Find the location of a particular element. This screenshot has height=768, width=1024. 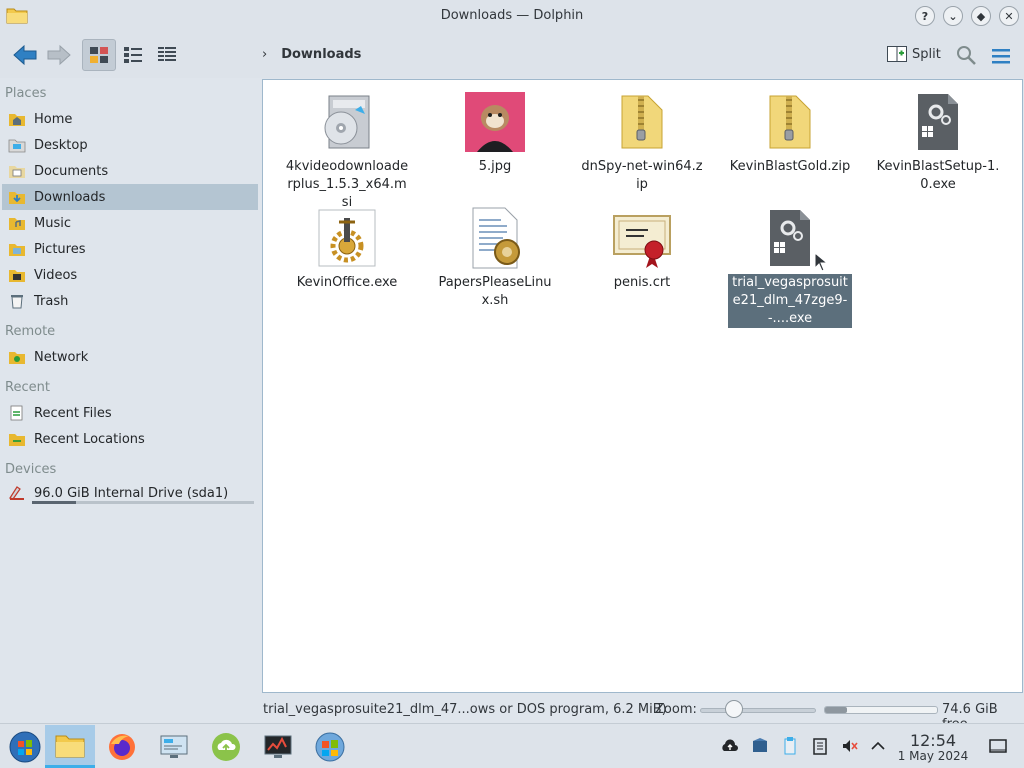

breadcrumb-current: Downloads is located at coordinates (321, 54).